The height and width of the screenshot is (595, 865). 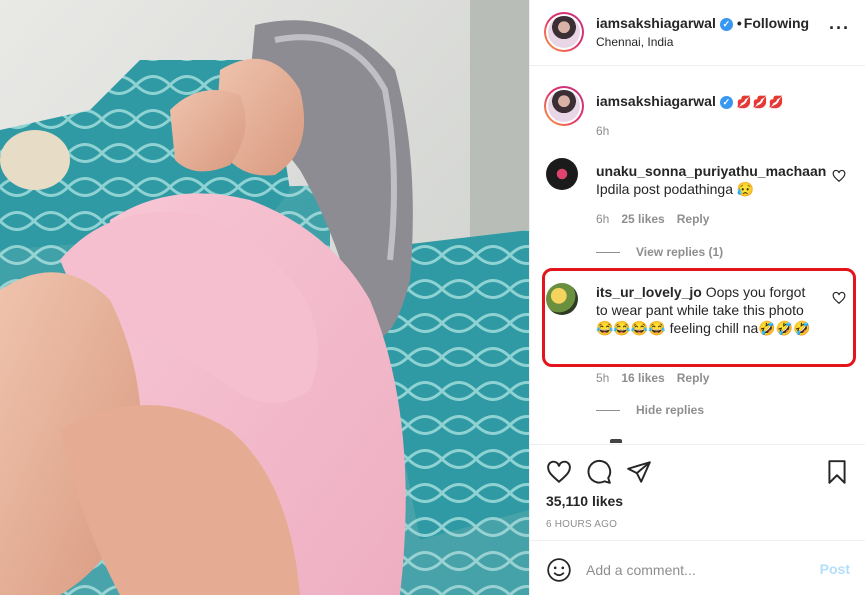 What do you see at coordinates (642, 219) in the screenshot?
I see `comment-likes: 25 likes` at bounding box center [642, 219].